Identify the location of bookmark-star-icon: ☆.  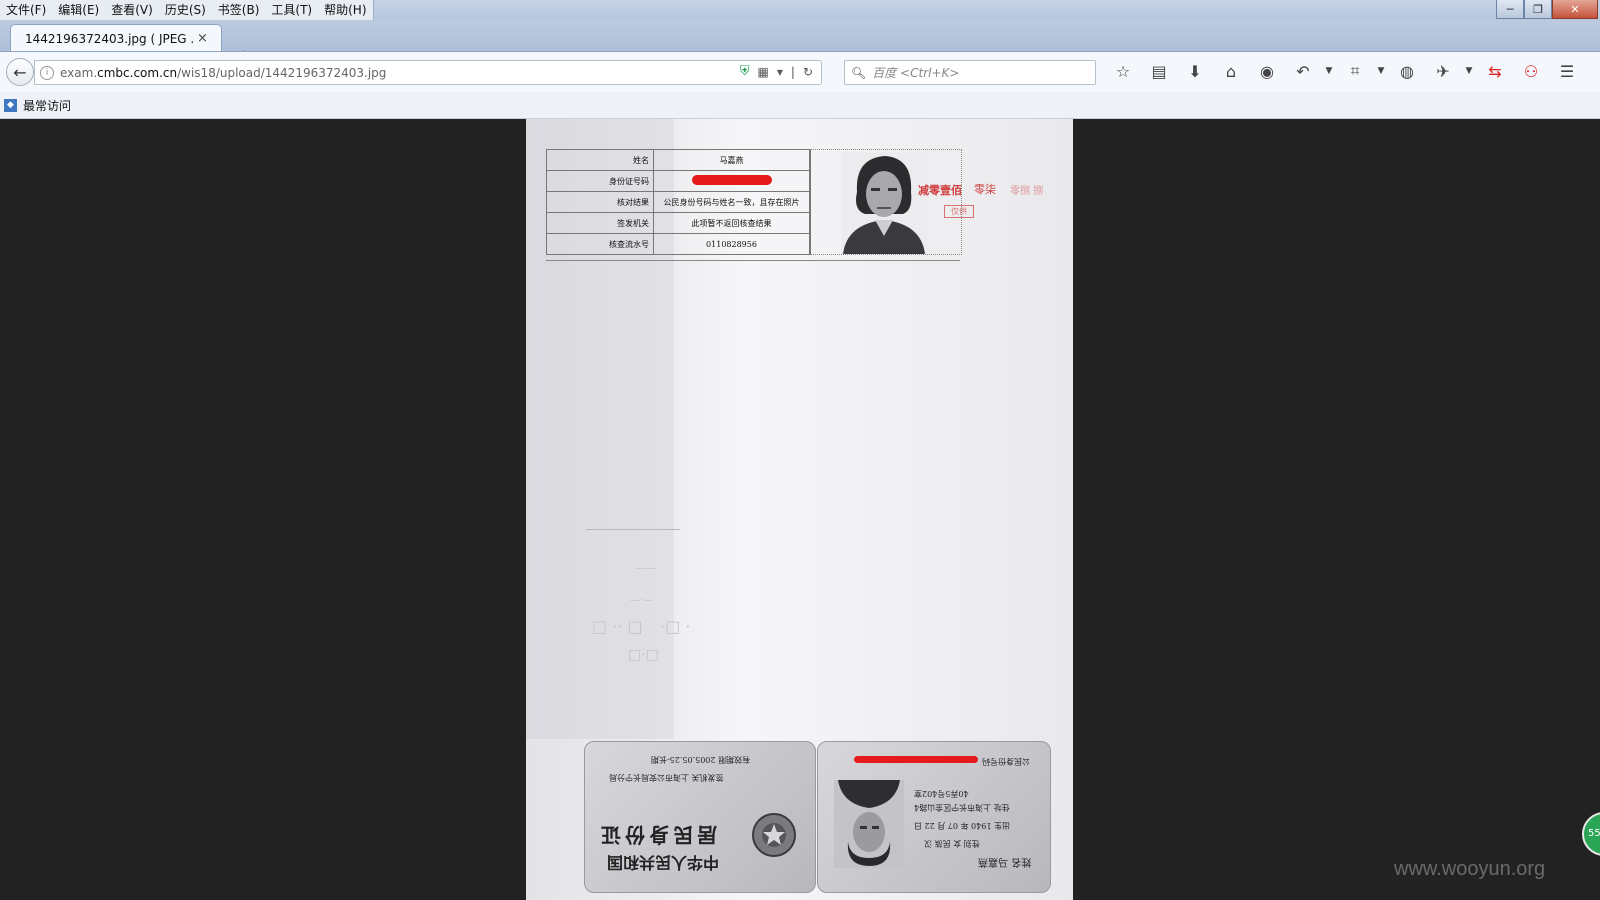
(1123, 71).